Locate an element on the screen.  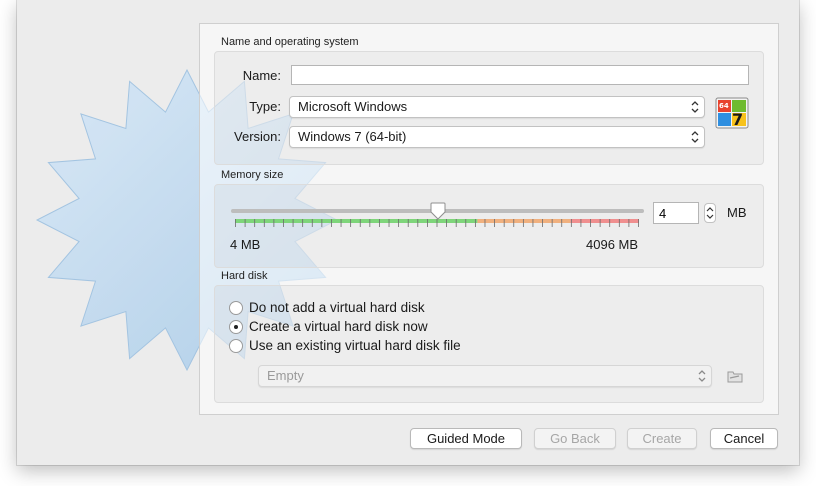
os-icon-badge: 64 is located at coordinates (724, 106).